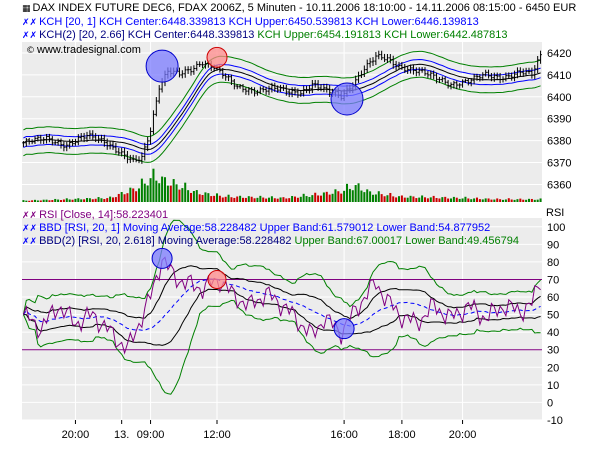 The width and height of the screenshot is (600, 450). What do you see at coordinates (550, 403) in the screenshot?
I see `rsi-tick-label: 0` at bounding box center [550, 403].